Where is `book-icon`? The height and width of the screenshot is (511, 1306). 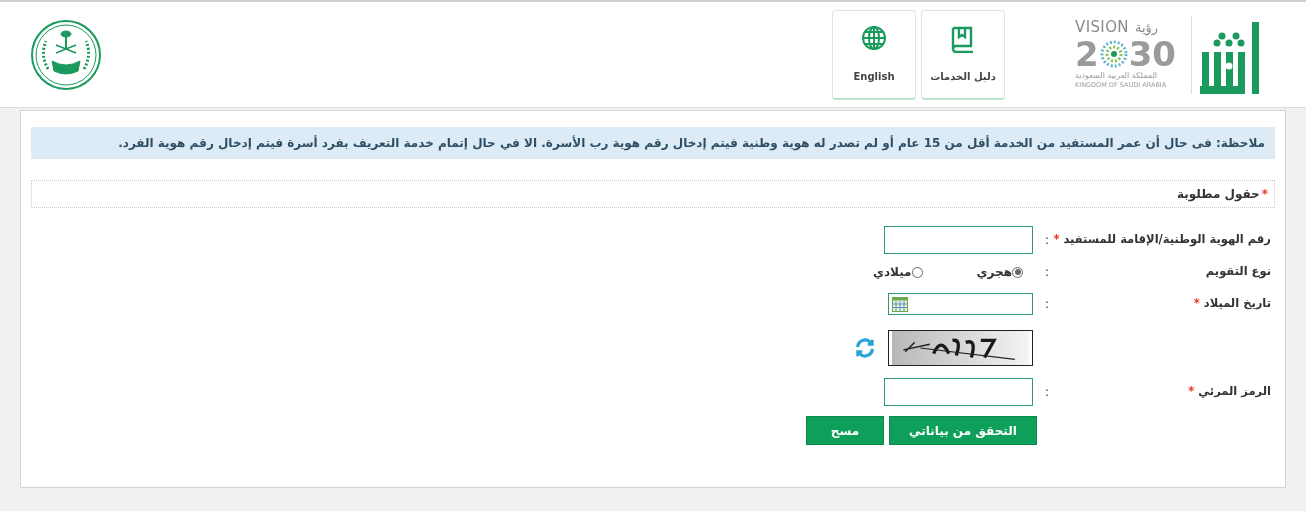
book-icon is located at coordinates (963, 39).